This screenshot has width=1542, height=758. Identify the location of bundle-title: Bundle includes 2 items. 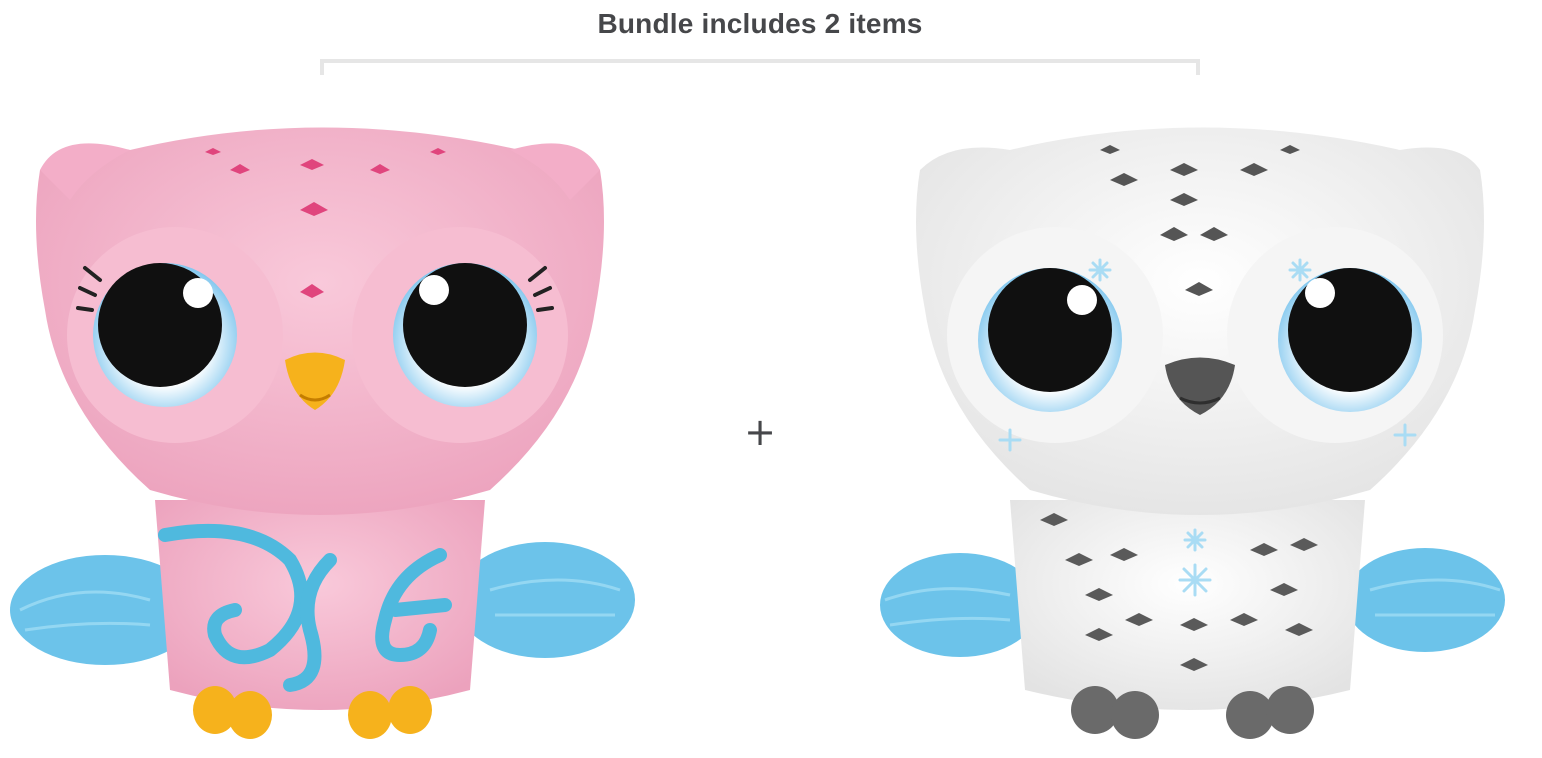
(760, 23).